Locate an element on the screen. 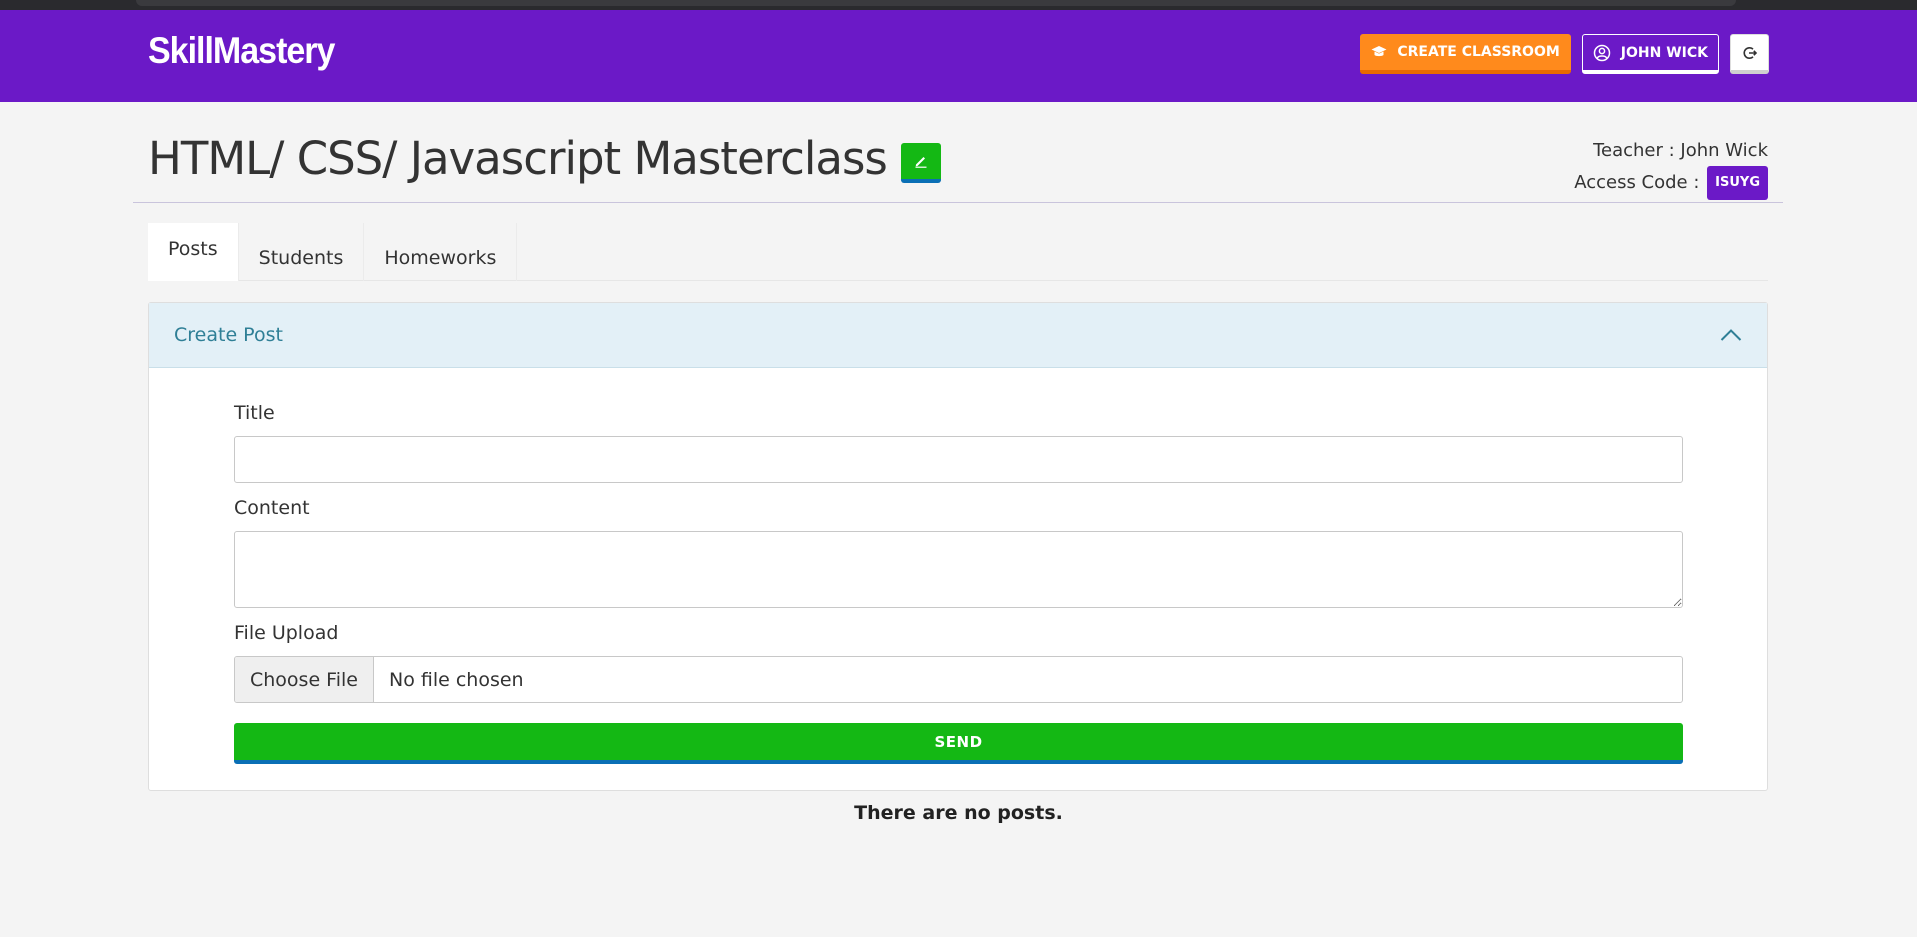  create-classroom-label: CREATE CLASSROOM is located at coordinates (1478, 52).